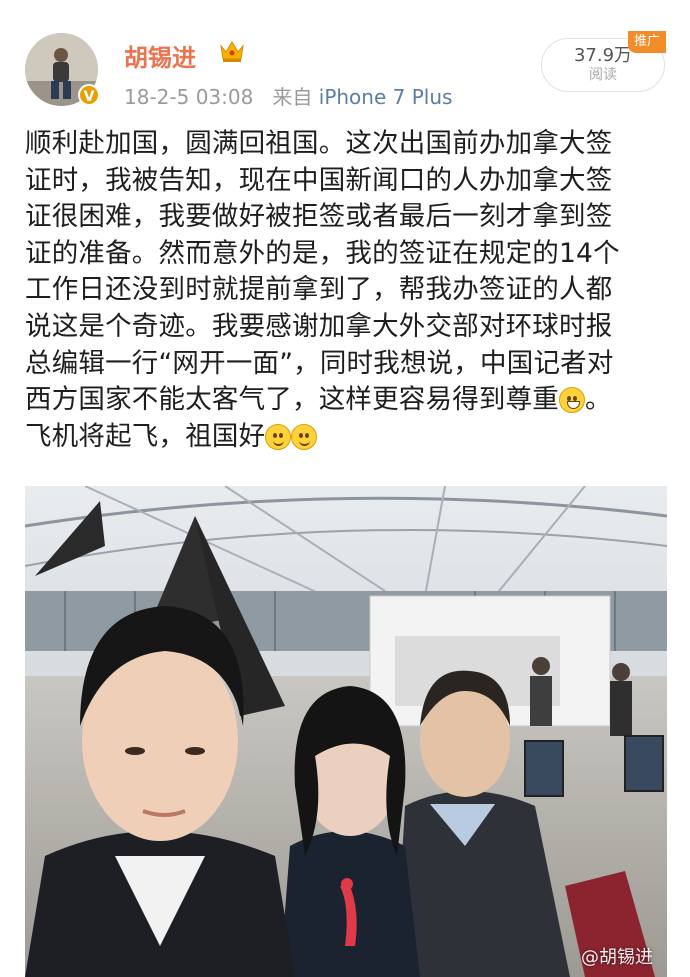  Describe the element at coordinates (603, 75) in the screenshot. I see `read-label: 阅读` at that location.